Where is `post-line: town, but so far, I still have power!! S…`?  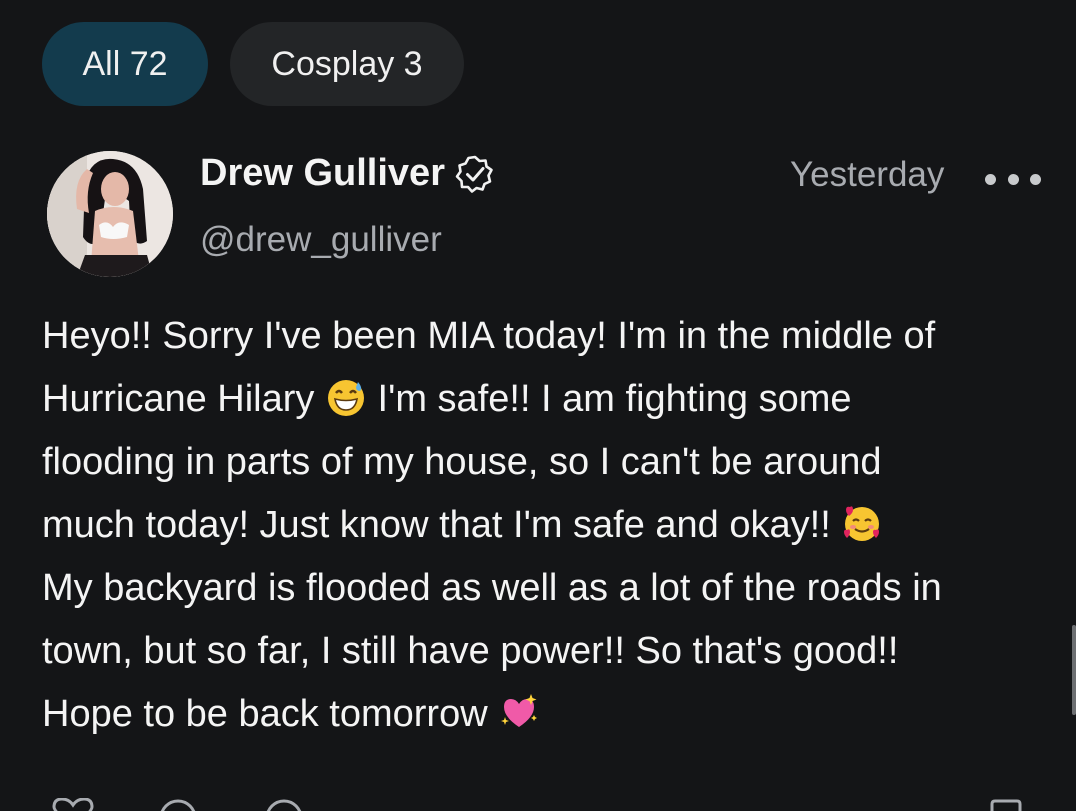
post-line: town, but so far, I still have power!! S… is located at coordinates (470, 651).